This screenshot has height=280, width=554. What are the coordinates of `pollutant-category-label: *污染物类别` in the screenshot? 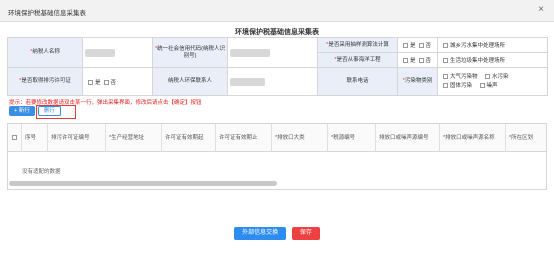 It's located at (417, 81).